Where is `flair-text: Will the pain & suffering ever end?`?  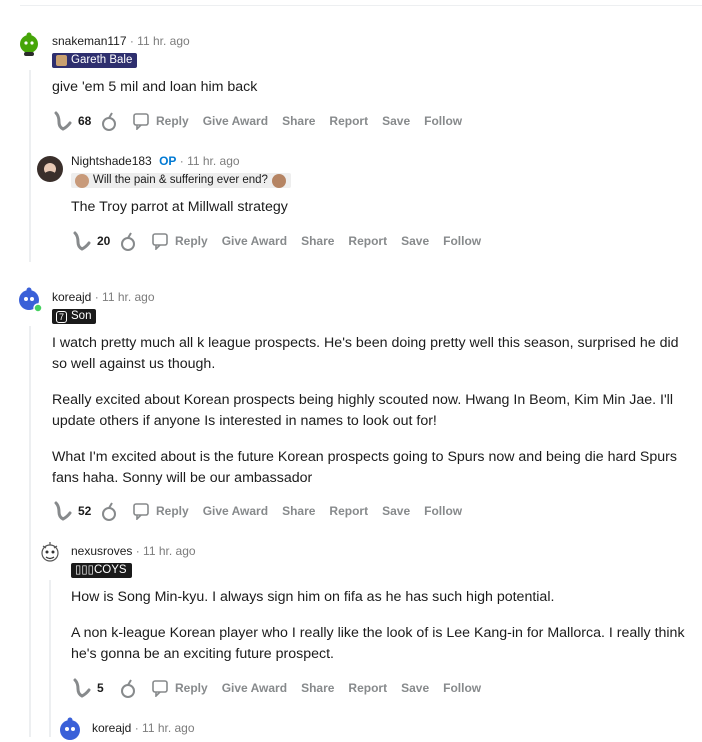
flair-text: Will the pain & suffering ever end? is located at coordinates (180, 180).